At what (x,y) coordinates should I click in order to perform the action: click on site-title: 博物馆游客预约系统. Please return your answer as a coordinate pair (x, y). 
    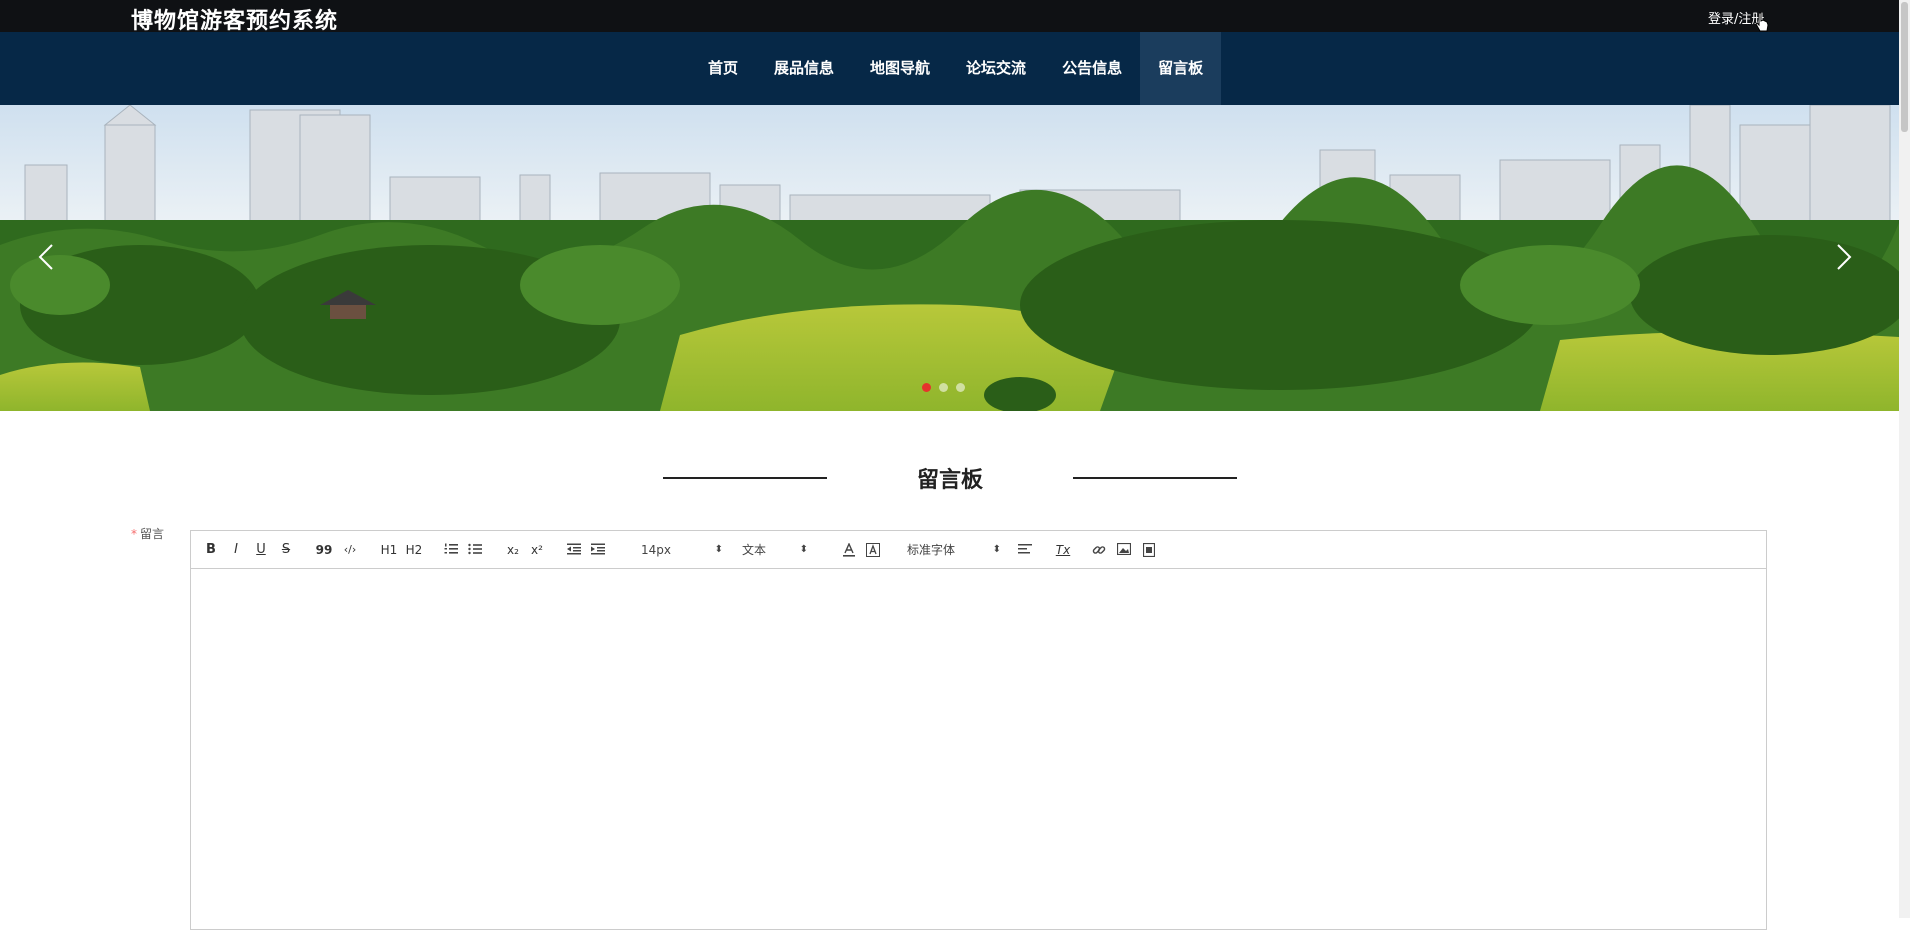
    Looking at the image, I should click on (235, 21).